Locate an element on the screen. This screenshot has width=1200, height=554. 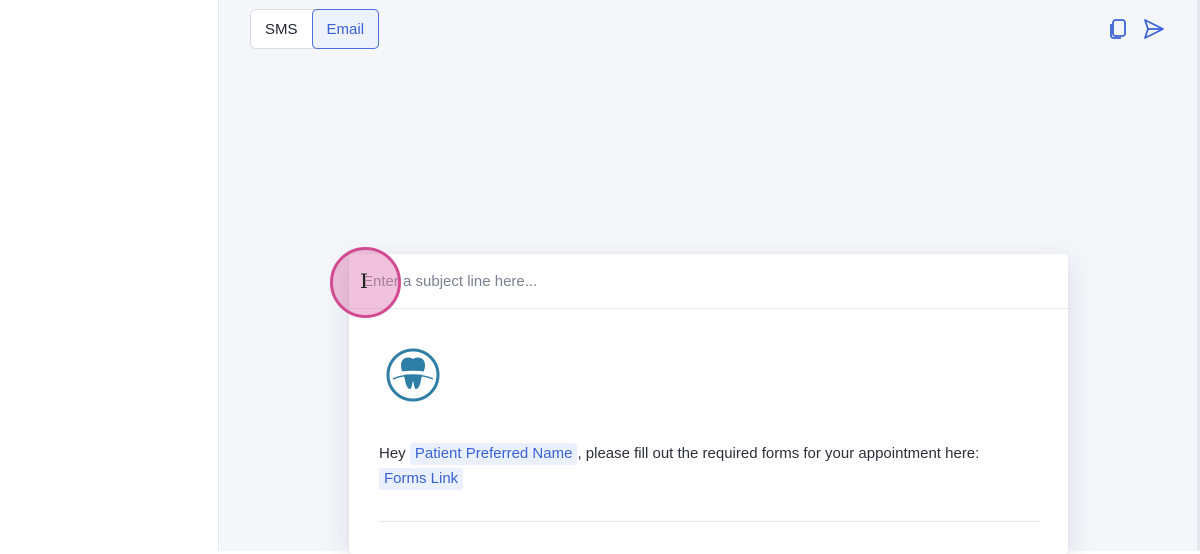
divider is located at coordinates (709, 521).